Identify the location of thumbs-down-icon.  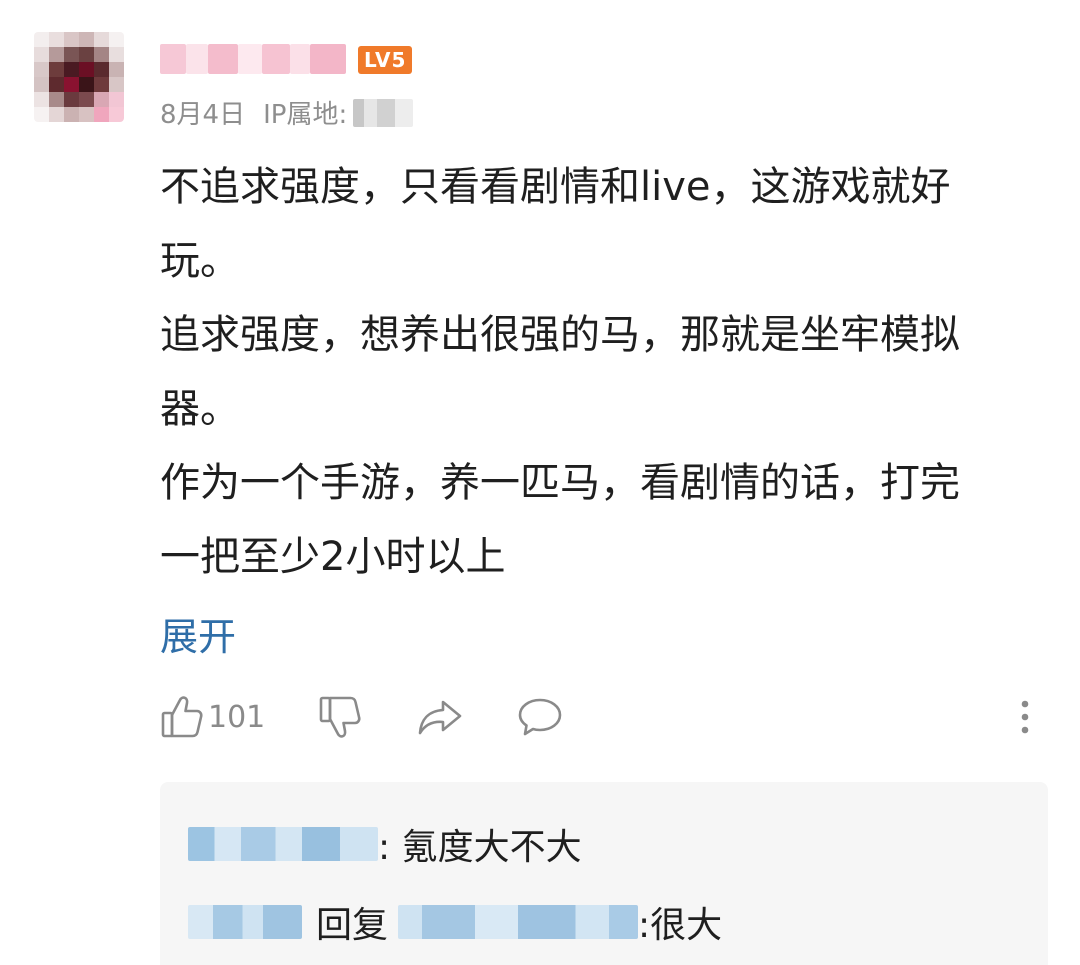
(340, 717).